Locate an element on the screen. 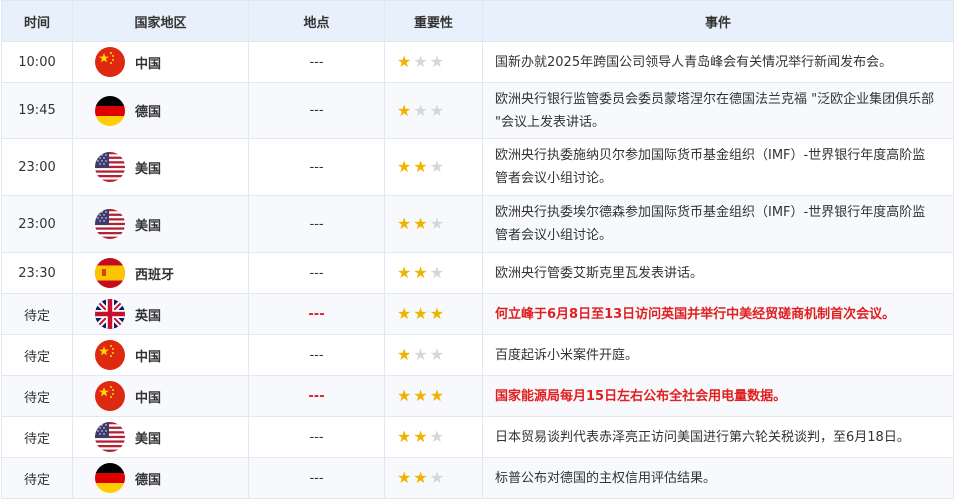 This screenshot has width=954, height=499. header-importance: 重要性 is located at coordinates (433, 21).